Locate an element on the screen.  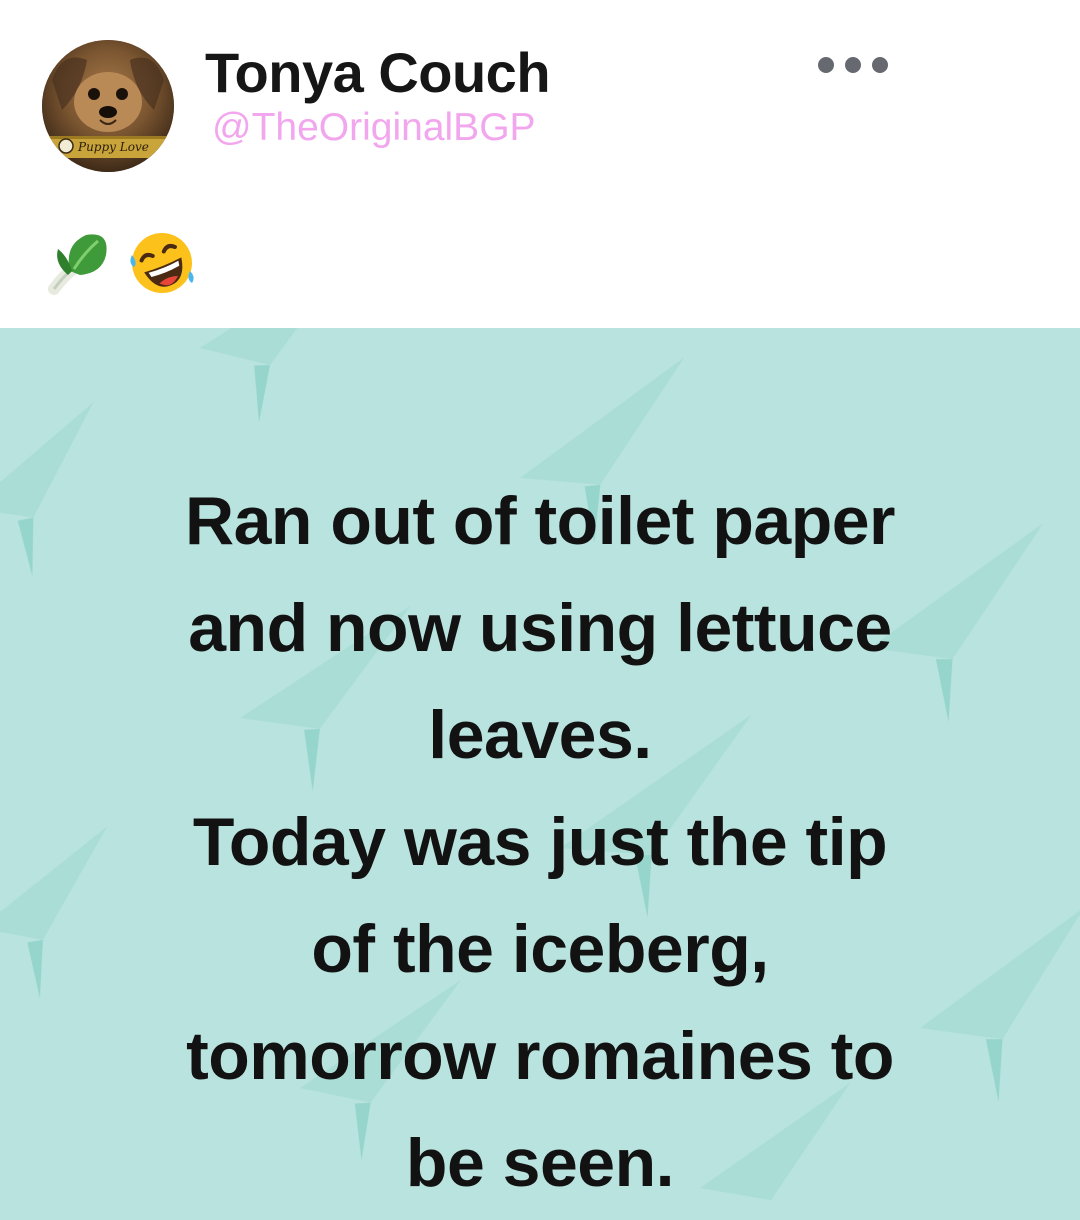
more-options-button is located at coordinates (853, 65).